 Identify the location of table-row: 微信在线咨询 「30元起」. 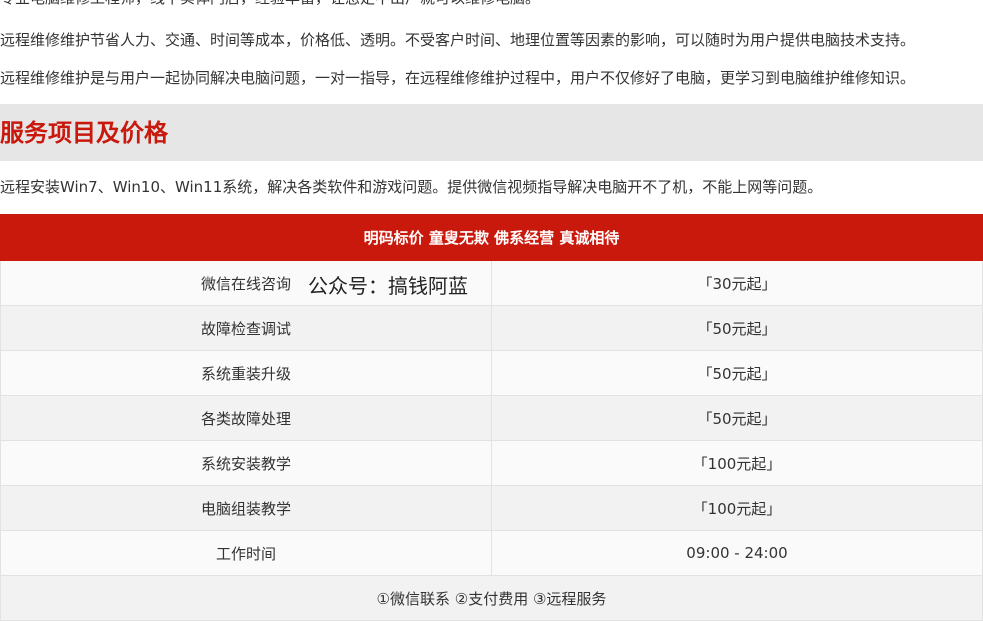
(491, 283).